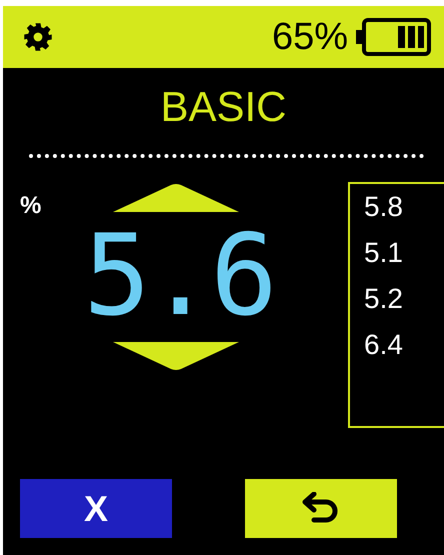 Image resolution: width=444 pixels, height=555 pixels. What do you see at coordinates (96, 508) in the screenshot?
I see `cancel-button: X` at bounding box center [96, 508].